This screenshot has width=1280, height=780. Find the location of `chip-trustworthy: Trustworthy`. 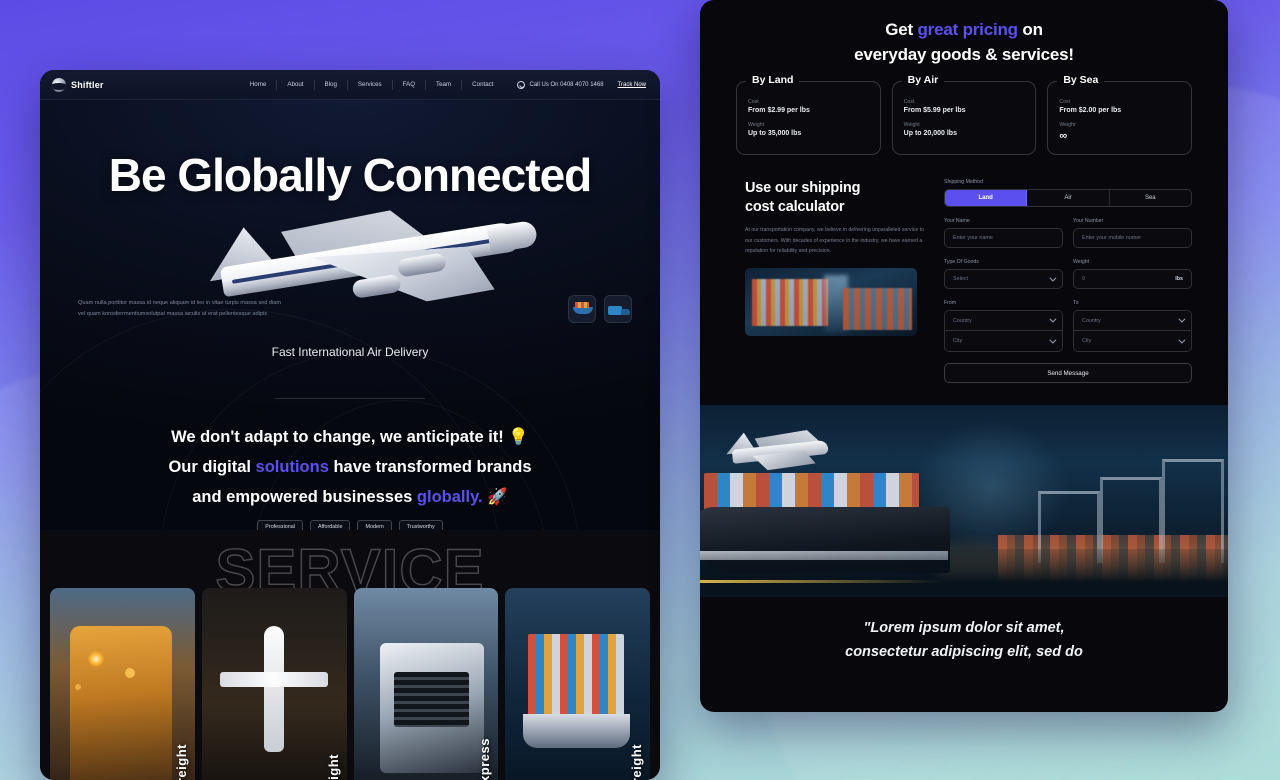

chip-trustworthy: Trustworthy is located at coordinates (420, 525).